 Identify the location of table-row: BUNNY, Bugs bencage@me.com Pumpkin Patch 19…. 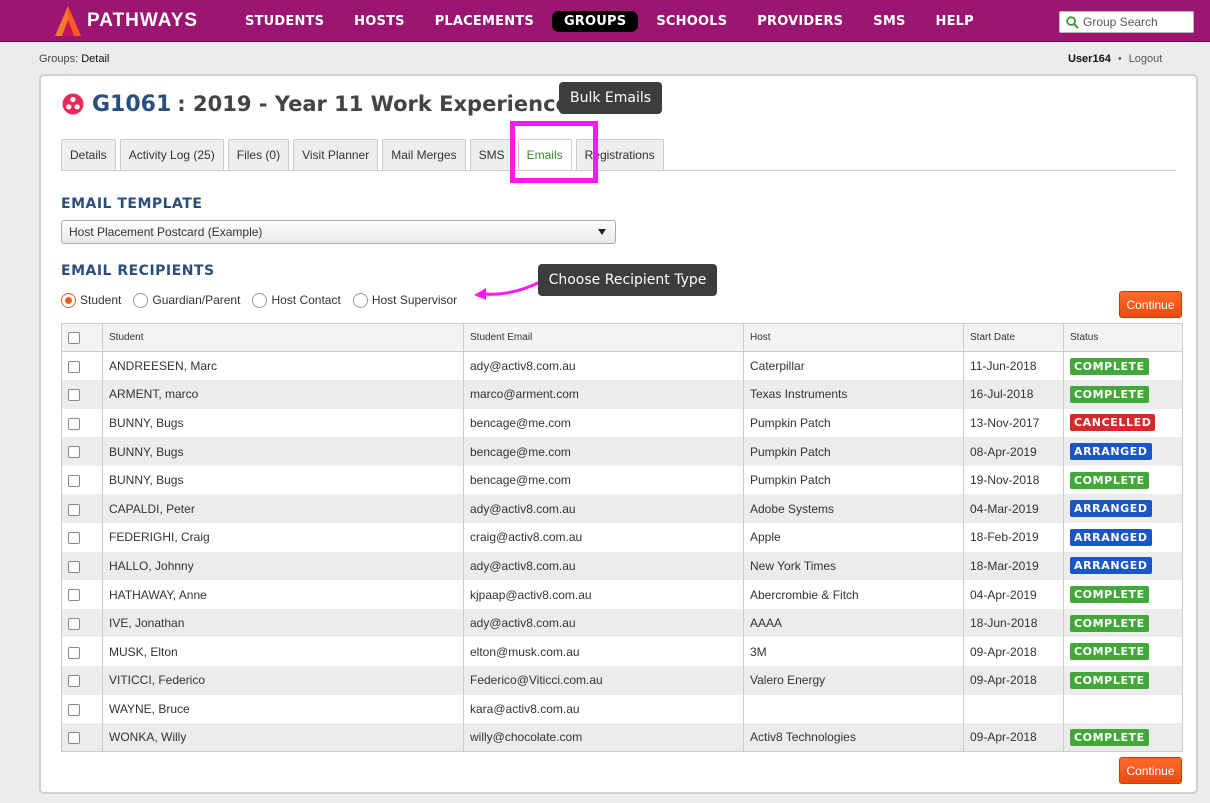
(622, 480).